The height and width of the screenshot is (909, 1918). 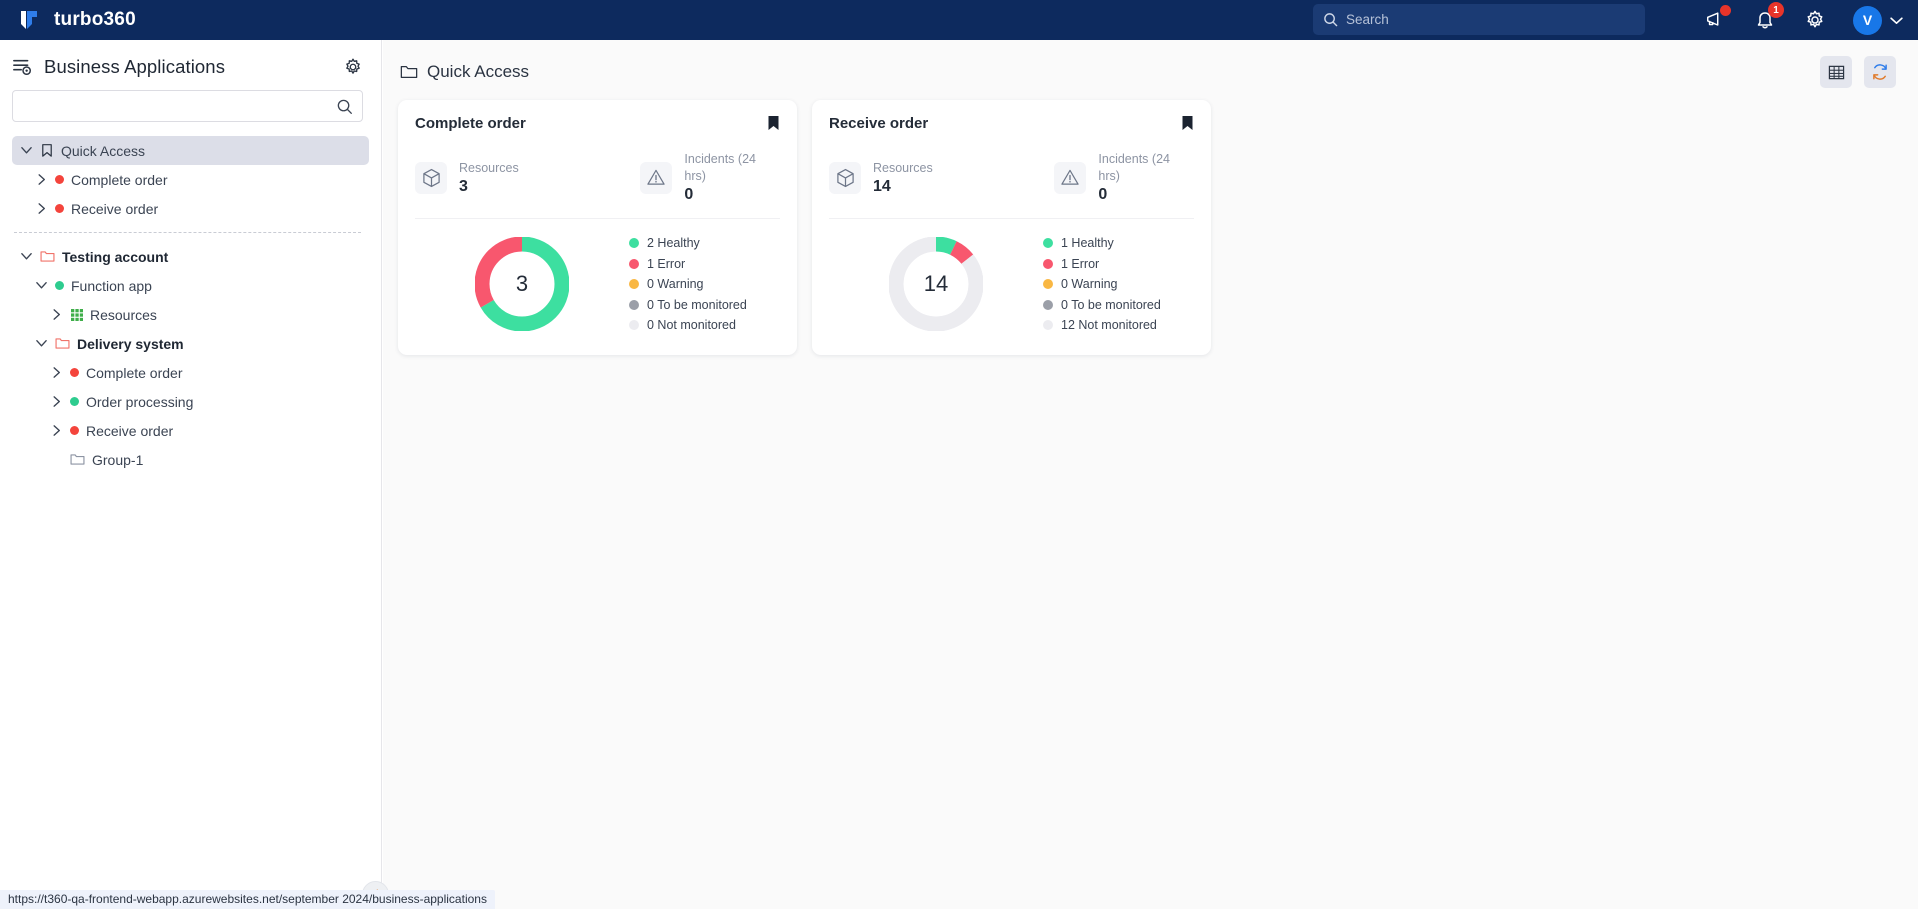 What do you see at coordinates (1087, 243) in the screenshot?
I see `legend-label: 1 Healthy` at bounding box center [1087, 243].